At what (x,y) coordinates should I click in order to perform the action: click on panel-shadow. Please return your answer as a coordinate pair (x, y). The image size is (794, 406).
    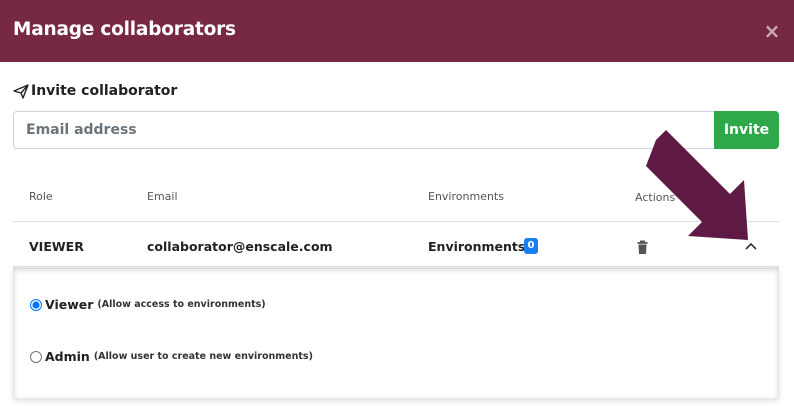
    Looking at the image, I should click on (396, 268).